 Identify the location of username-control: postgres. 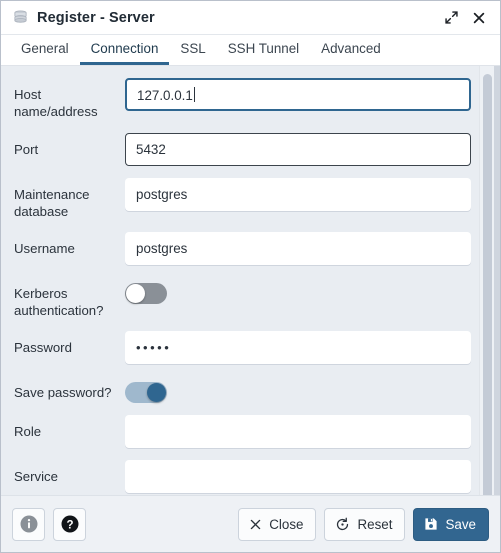
(302, 248).